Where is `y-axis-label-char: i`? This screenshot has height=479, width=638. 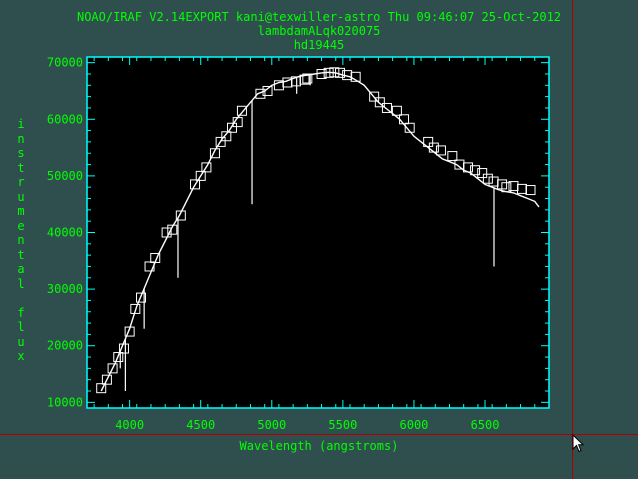
y-axis-label-char: i is located at coordinates (21, 124).